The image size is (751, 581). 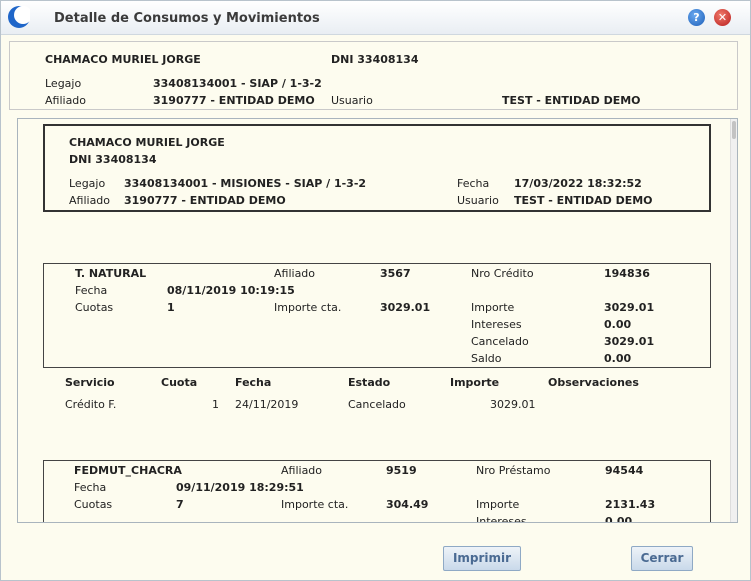 I want to click on summary-dni: DNI 33408134, so click(x=113, y=159).